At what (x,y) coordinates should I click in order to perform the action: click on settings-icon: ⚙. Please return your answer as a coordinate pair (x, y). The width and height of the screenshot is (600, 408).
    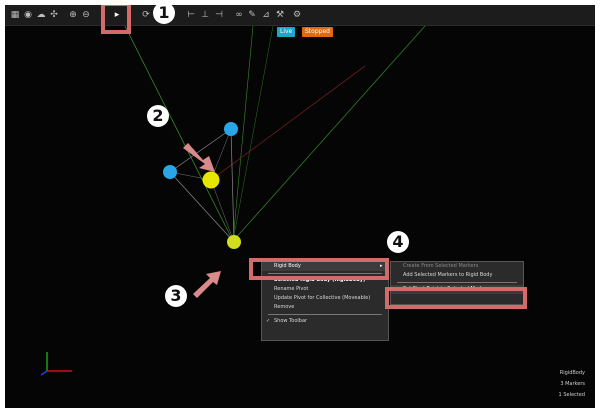
    Looking at the image, I should click on (297, 15).